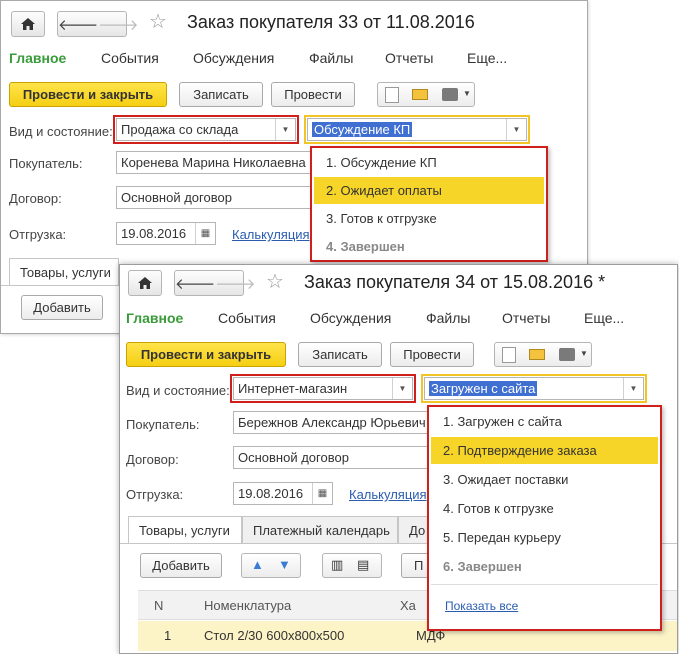 This screenshot has width=679, height=654. What do you see at coordinates (429, 162) in the screenshot?
I see `status-option: 1. Обсуждение КП` at bounding box center [429, 162].